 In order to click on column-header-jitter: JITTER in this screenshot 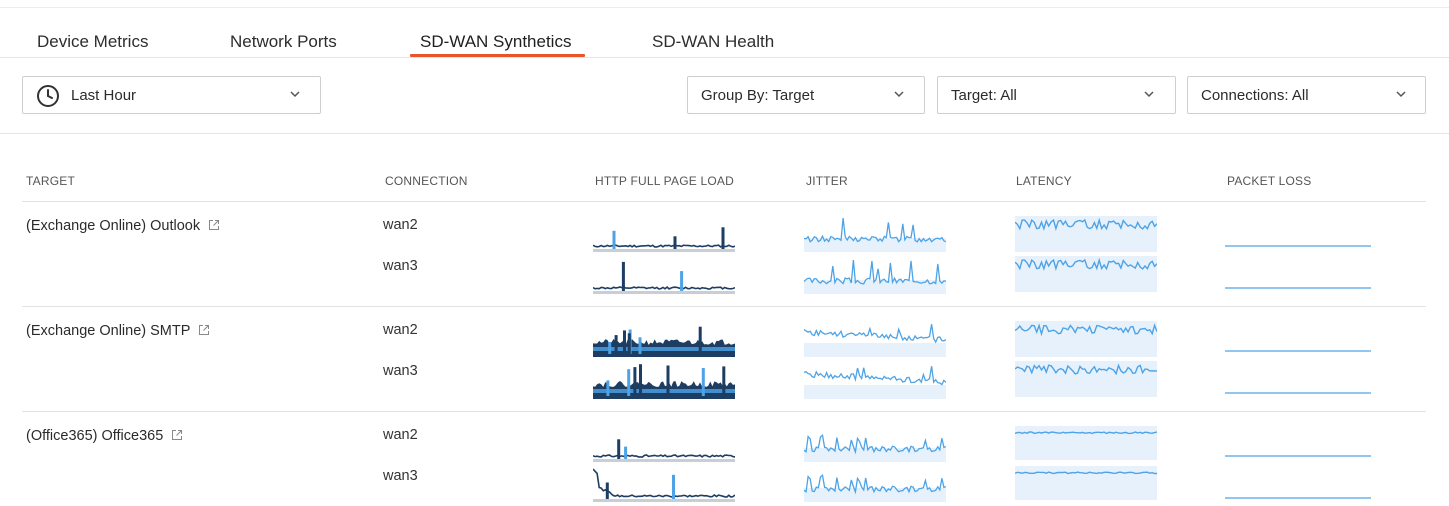, I will do `click(827, 181)`.